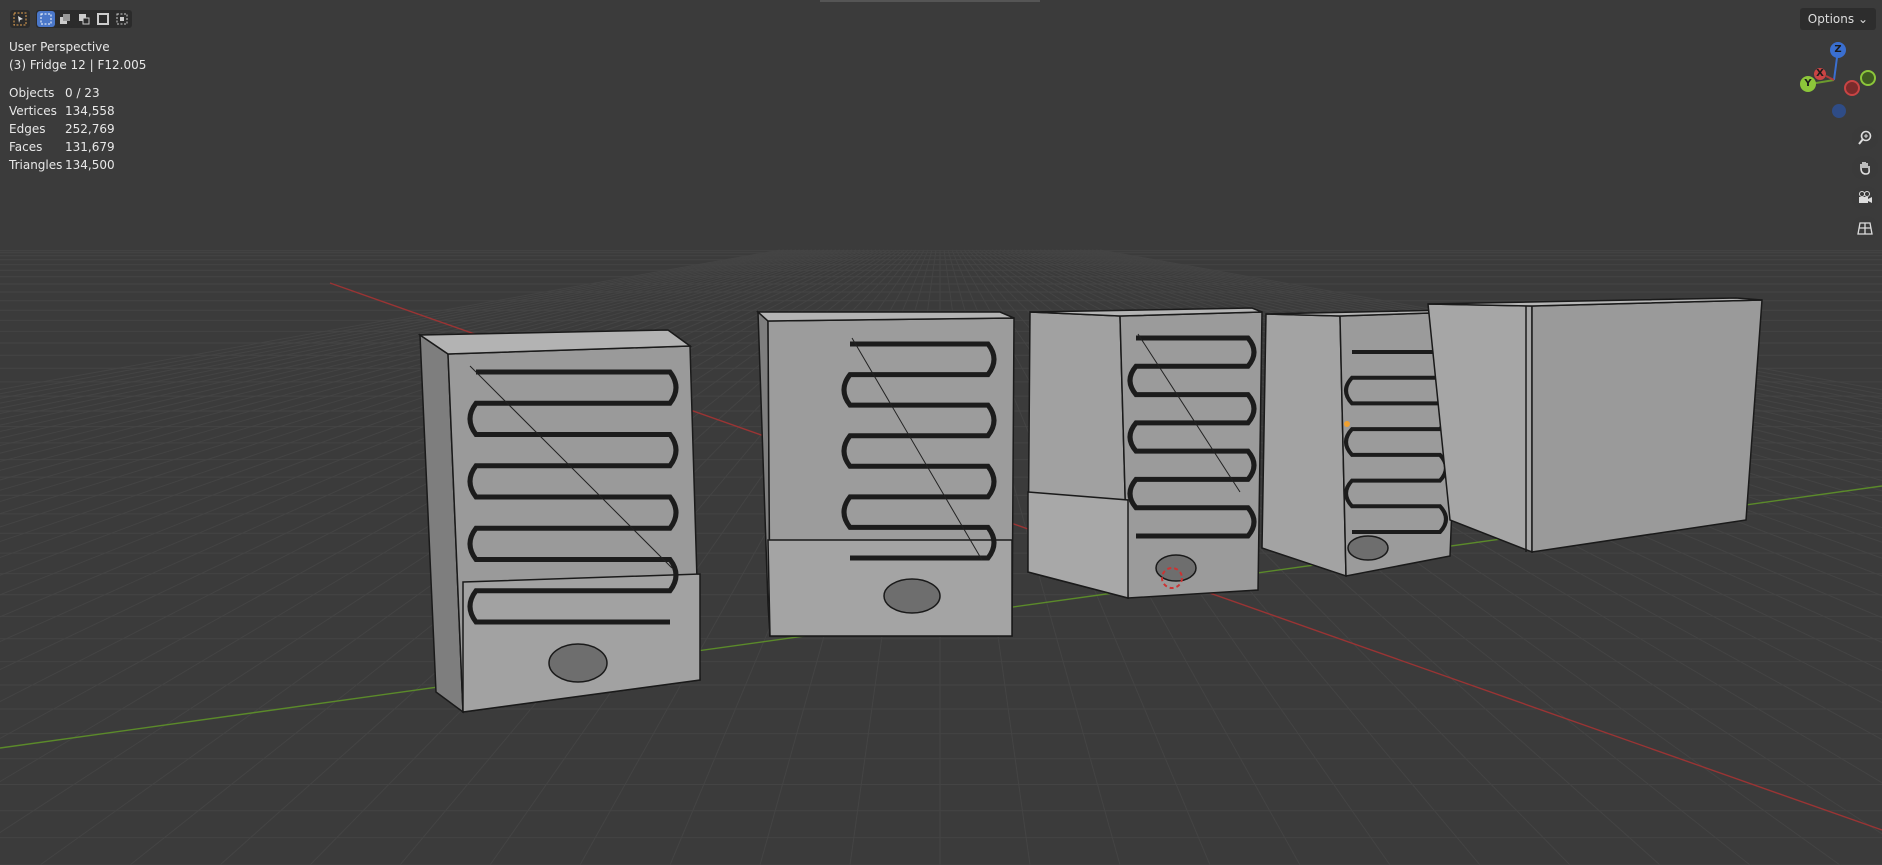 The width and height of the screenshot is (1882, 865). I want to click on active-object: (3) Fridge 12 | F12.005, so click(78, 65).